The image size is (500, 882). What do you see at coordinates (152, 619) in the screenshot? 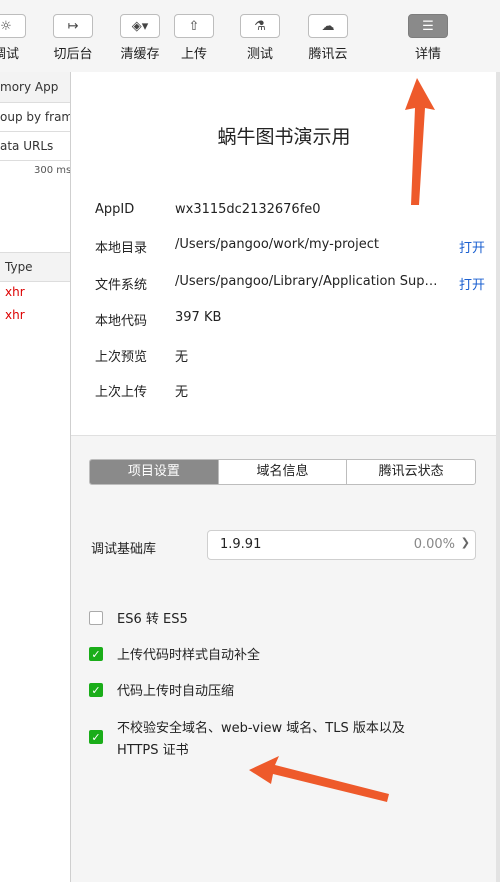
I see `setting-label: ES6 转 ES5` at bounding box center [152, 619].